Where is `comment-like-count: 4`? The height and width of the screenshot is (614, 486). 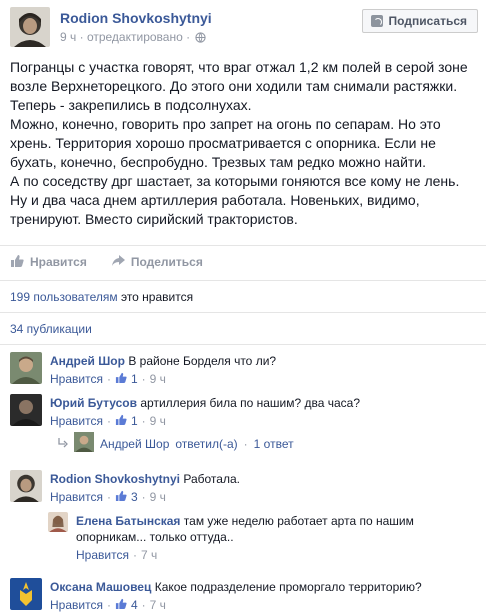
comment-like-count: 4 is located at coordinates (134, 605).